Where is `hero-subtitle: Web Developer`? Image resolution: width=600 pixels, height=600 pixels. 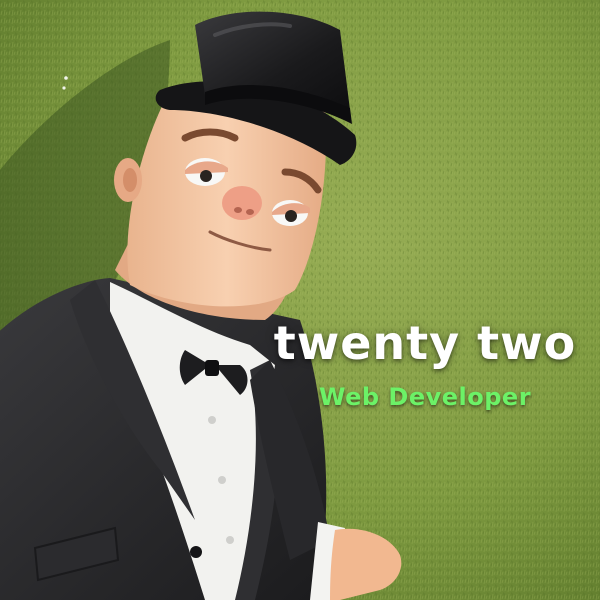
hero-subtitle: Web Developer is located at coordinates (425, 397).